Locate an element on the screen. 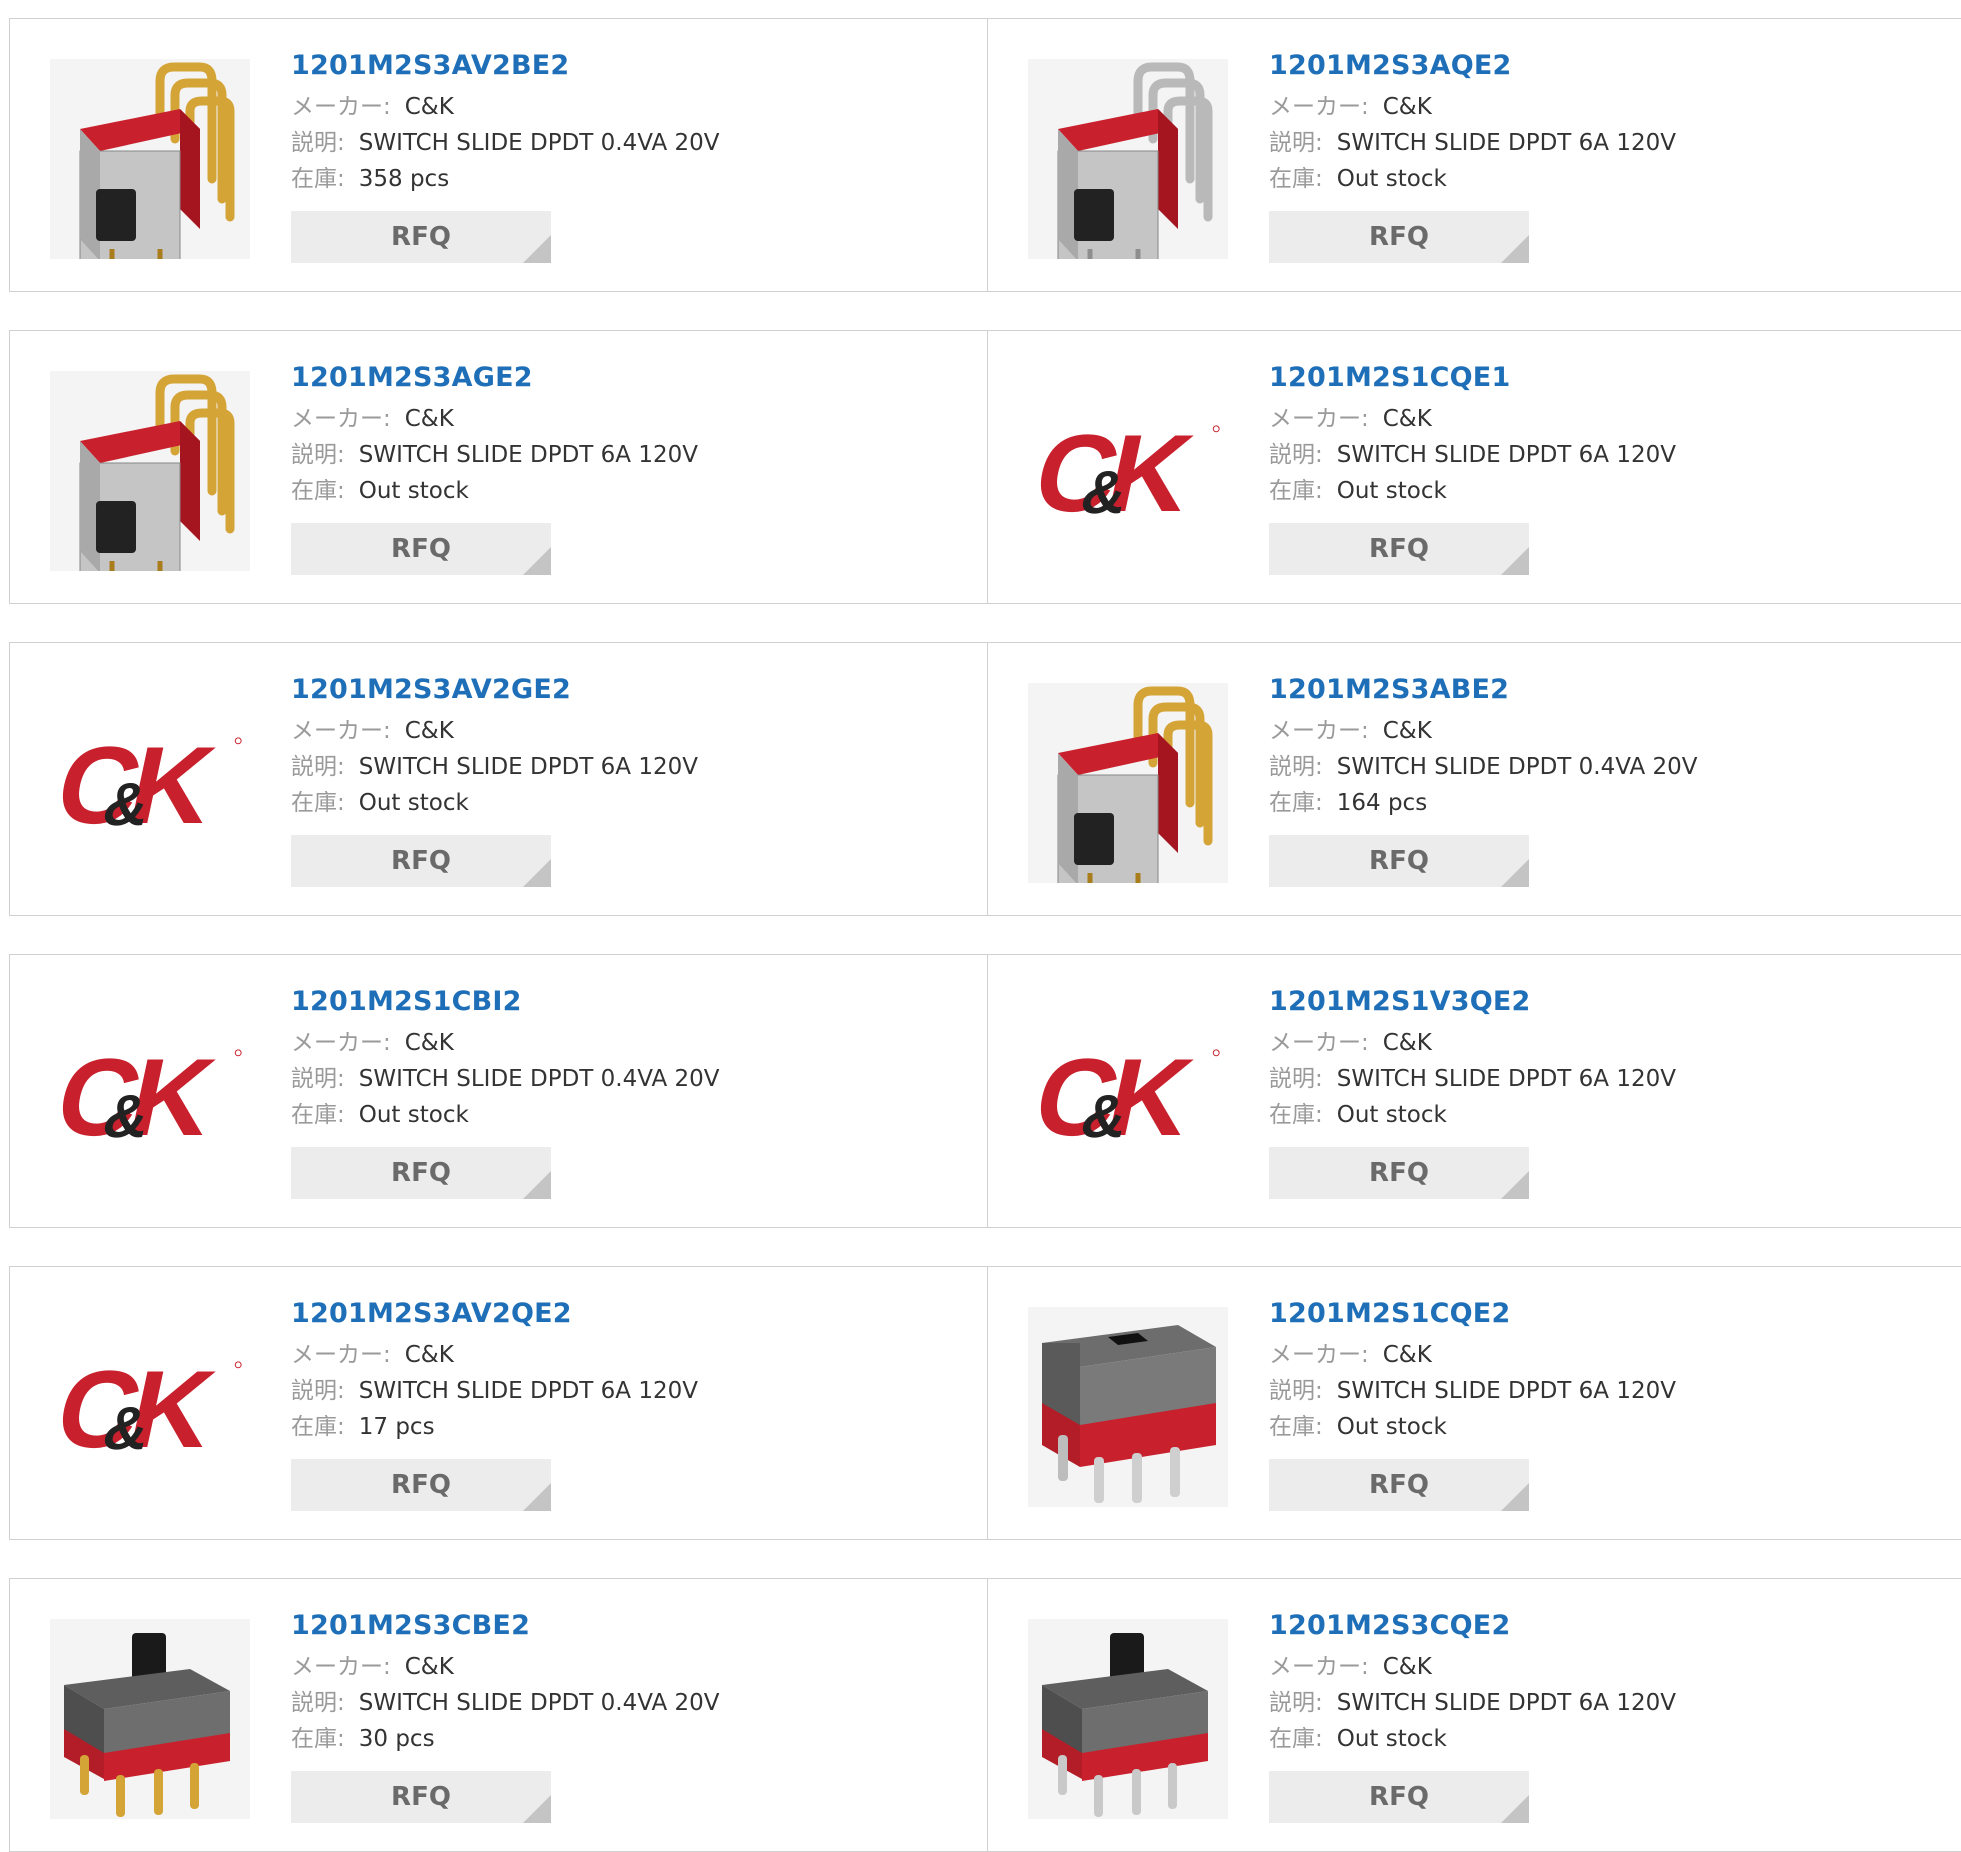 This screenshot has width=1961, height=1852. part-number-link: 1201M2S3AGE2 is located at coordinates (494, 378).